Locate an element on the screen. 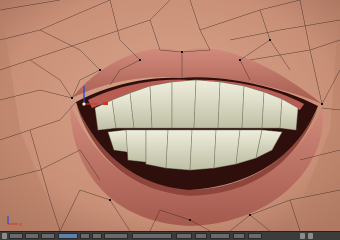 The image size is (340, 240). proportional-edit-select is located at coordinates (220, 236).